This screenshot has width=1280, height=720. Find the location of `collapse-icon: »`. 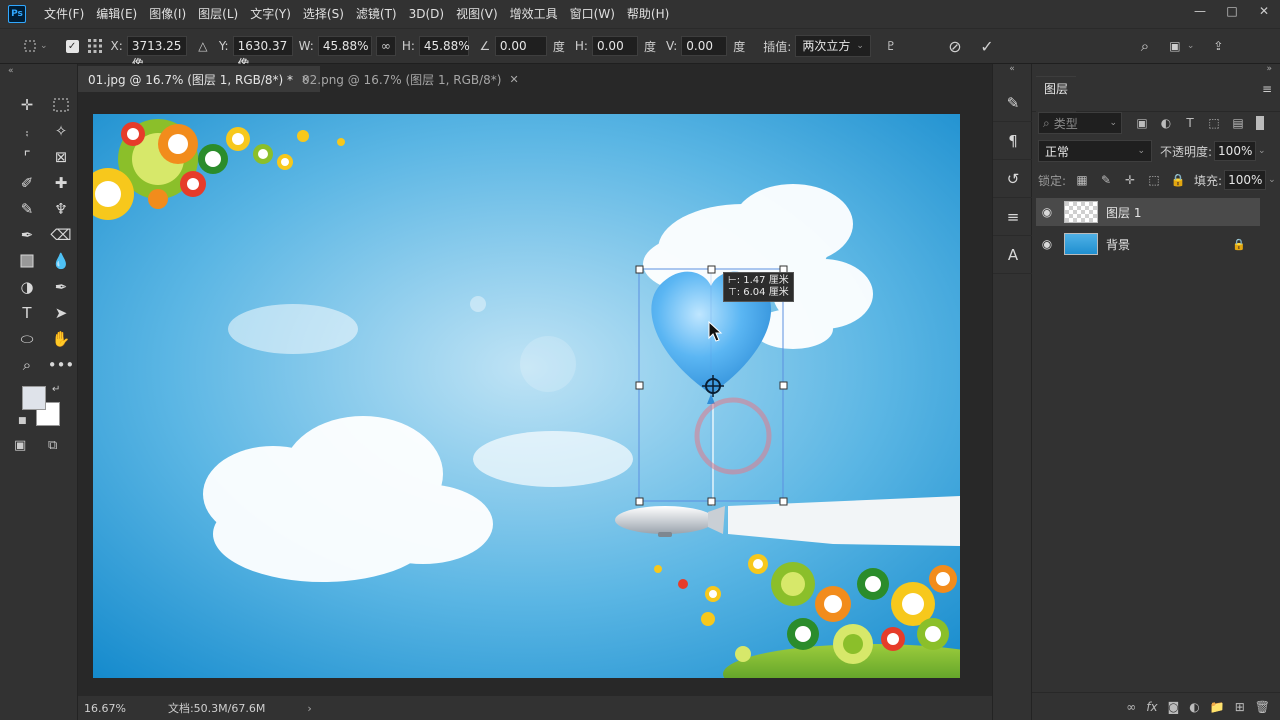

collapse-icon: » is located at coordinates (1269, 69).